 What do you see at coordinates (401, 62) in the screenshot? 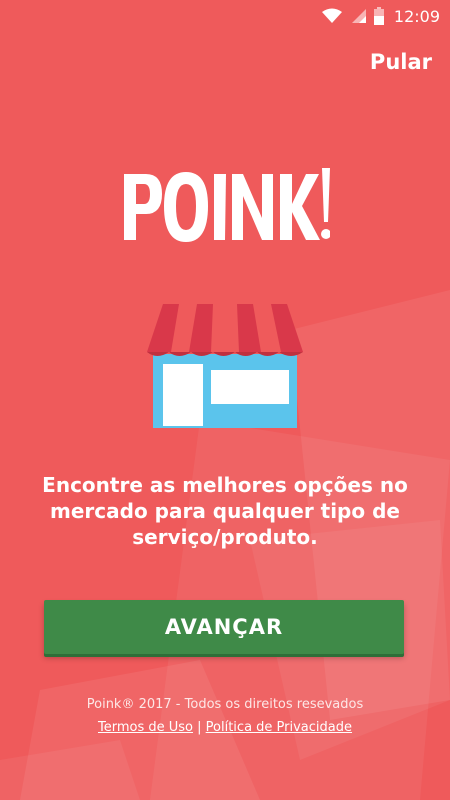
I see `skip-button: Pular` at bounding box center [401, 62].